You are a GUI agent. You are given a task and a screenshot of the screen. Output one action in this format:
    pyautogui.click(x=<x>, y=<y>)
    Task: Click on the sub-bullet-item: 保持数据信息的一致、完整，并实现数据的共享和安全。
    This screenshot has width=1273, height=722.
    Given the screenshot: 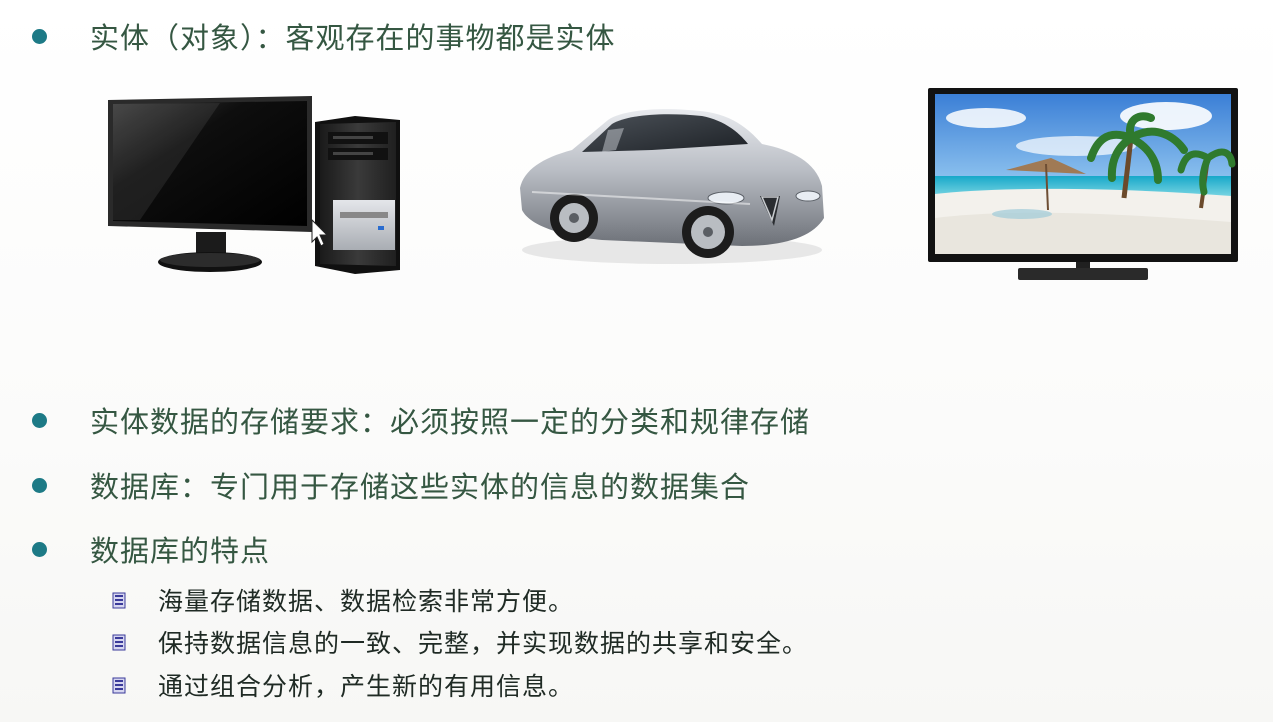 What is the action you would take?
    pyautogui.click(x=460, y=642)
    